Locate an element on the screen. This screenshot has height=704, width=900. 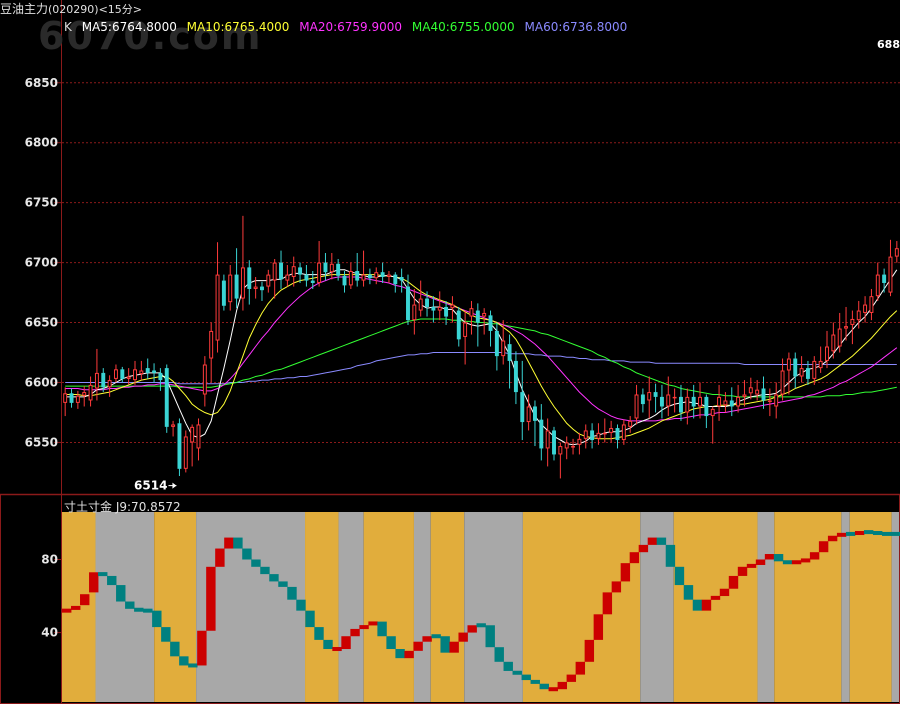
indicator-band is located at coordinates (125, 607).